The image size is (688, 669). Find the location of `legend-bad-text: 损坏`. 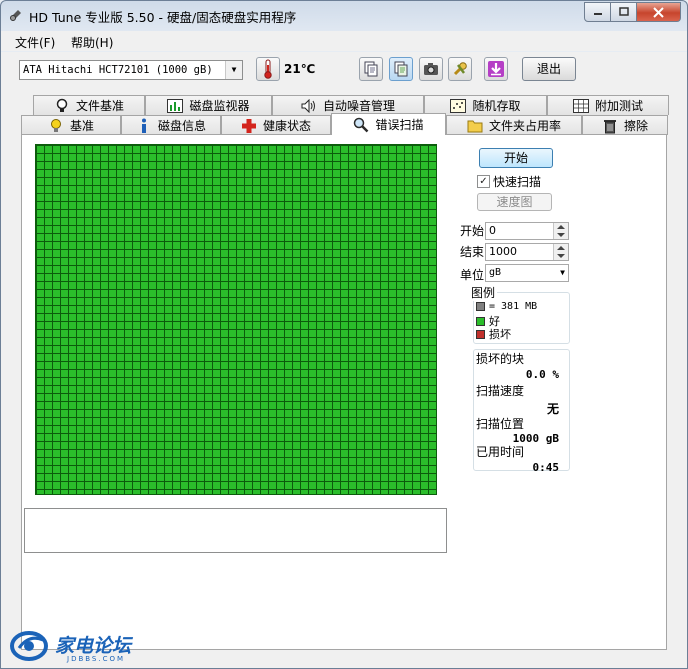

legend-bad-text: 损坏 is located at coordinates (500, 334).